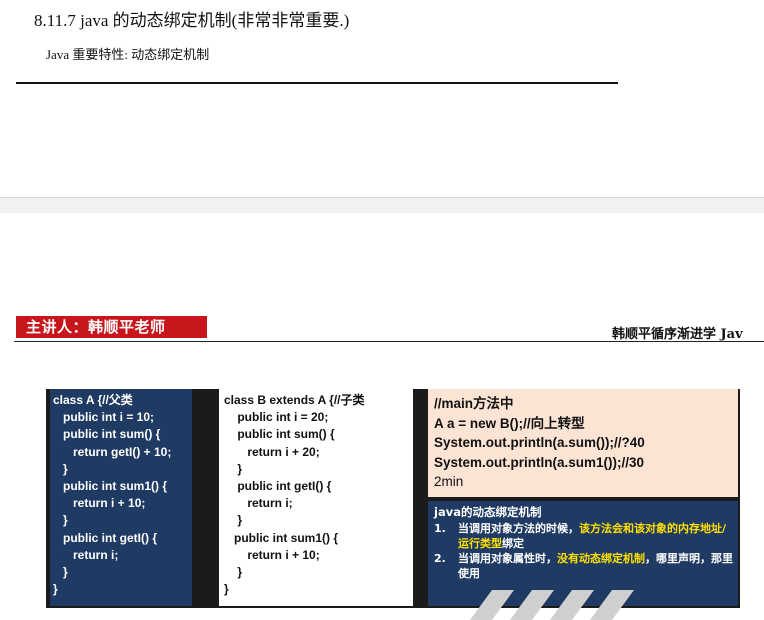 This screenshot has height=620, width=764. I want to click on section-subtext: Java 重要特性: 动态绑定机制, so click(128, 54).